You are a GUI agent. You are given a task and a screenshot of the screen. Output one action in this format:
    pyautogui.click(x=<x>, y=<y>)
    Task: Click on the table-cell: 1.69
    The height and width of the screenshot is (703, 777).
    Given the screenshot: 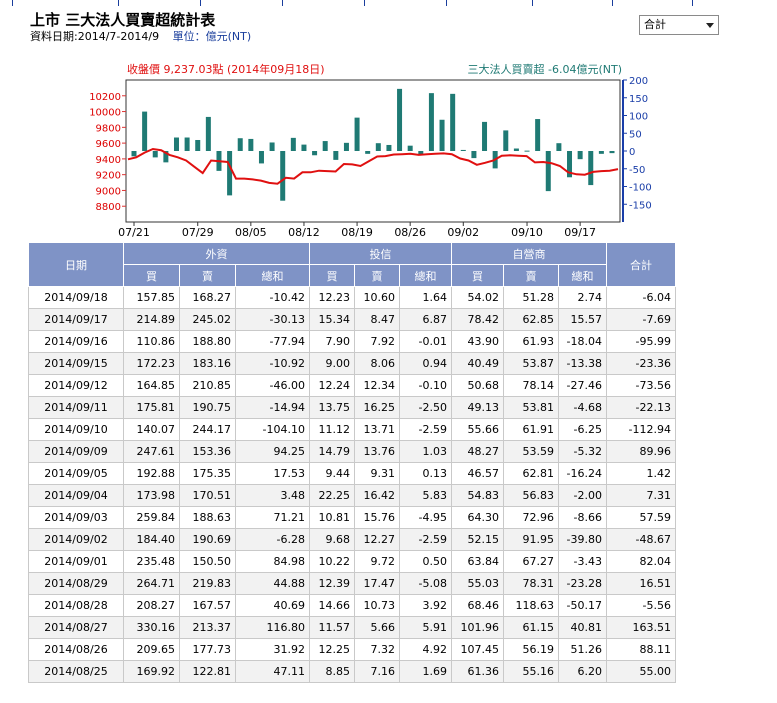 What is the action you would take?
    pyautogui.click(x=425, y=671)
    